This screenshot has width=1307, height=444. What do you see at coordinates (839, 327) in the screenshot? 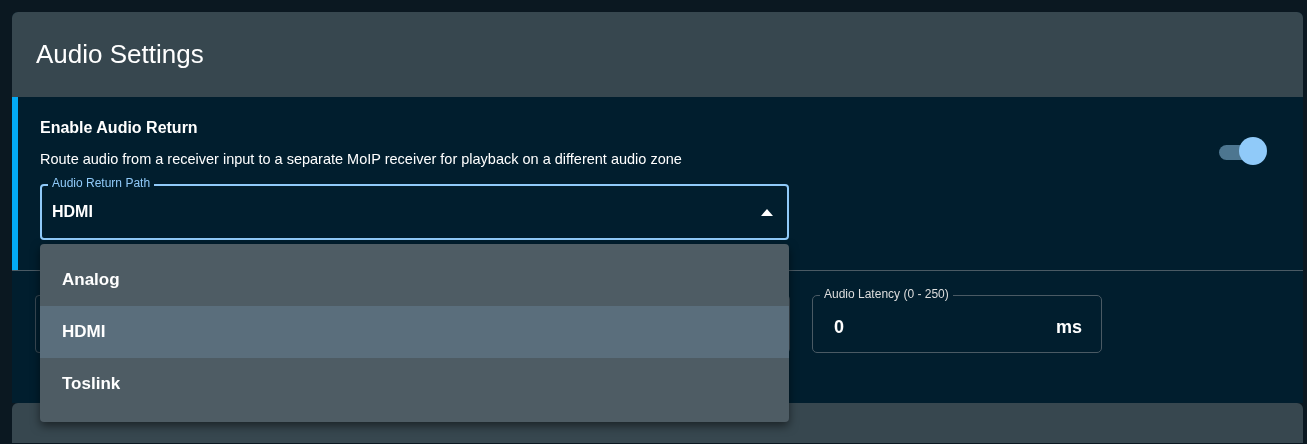
I see `field-value: 0` at bounding box center [839, 327].